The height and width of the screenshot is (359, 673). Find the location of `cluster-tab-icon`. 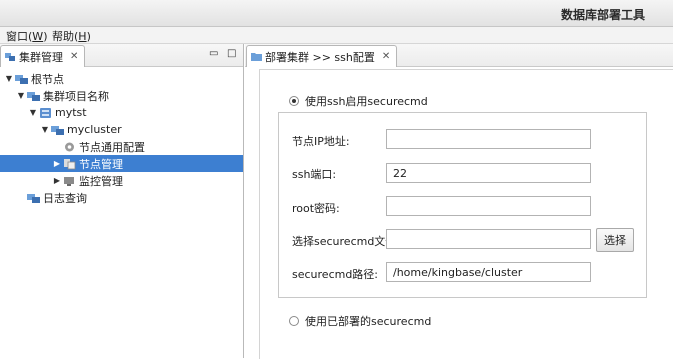

cluster-tab-icon is located at coordinates (10, 56).